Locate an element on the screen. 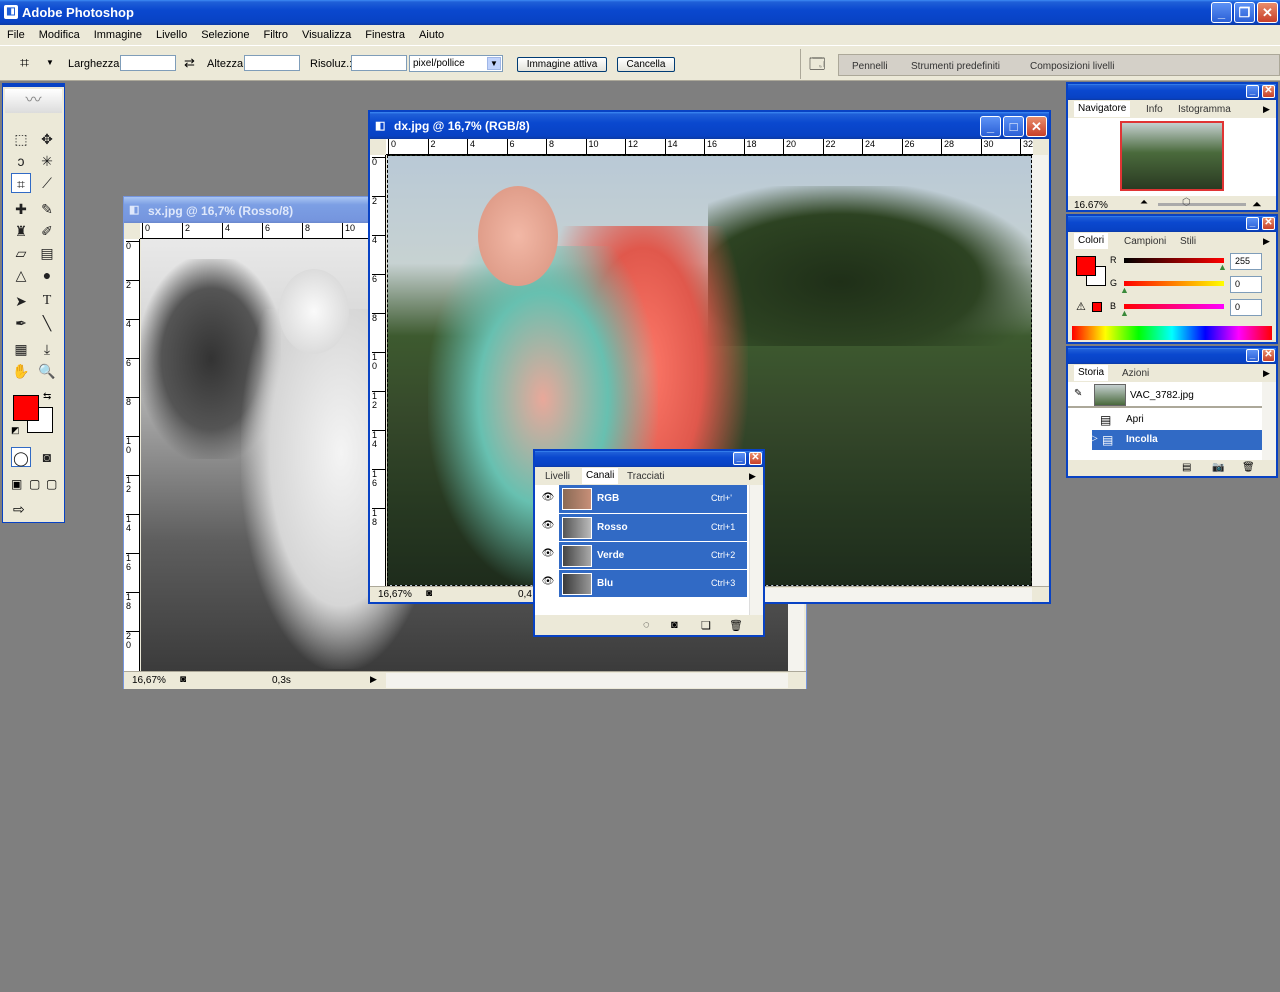  colors-minimize-button: _ is located at coordinates (1252, 223).